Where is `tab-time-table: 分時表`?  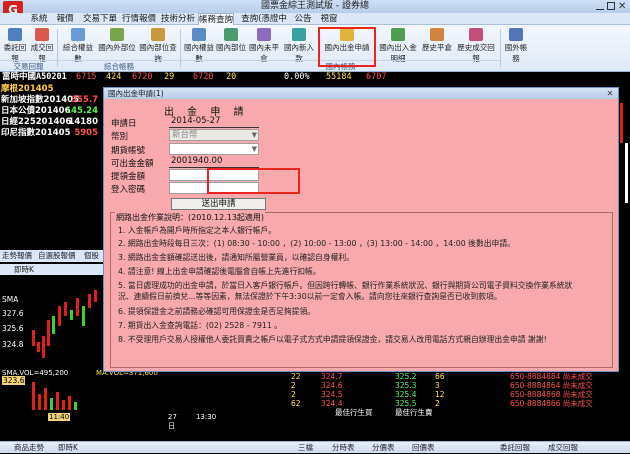 tab-time-table: 分時表 is located at coordinates (343, 448).